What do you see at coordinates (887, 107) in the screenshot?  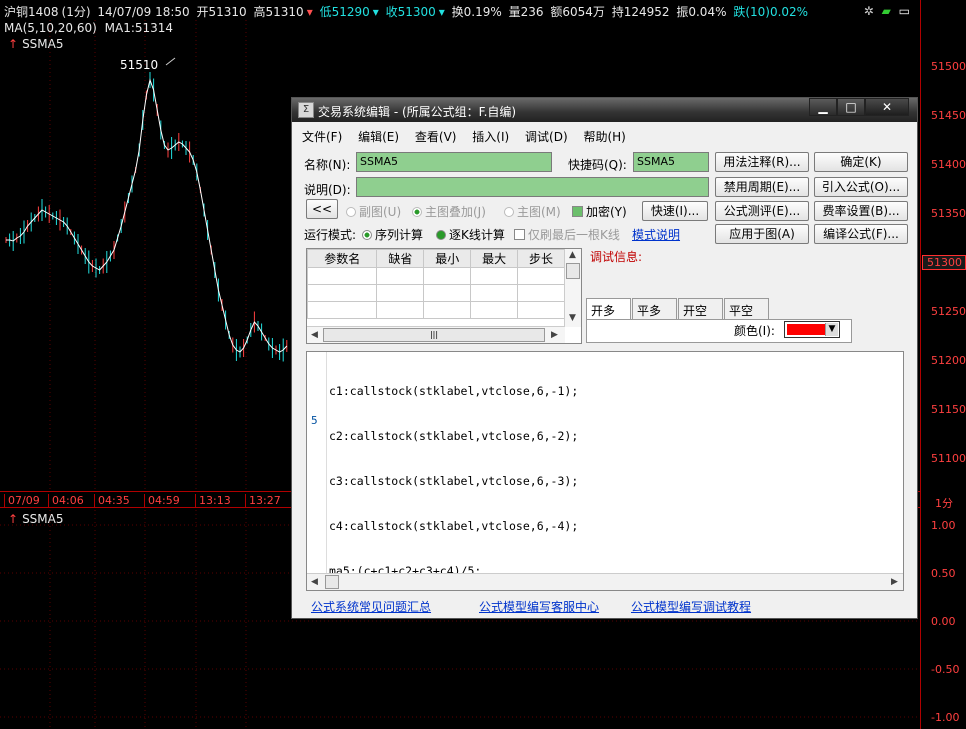 I see `close-button: ✕` at bounding box center [887, 107].